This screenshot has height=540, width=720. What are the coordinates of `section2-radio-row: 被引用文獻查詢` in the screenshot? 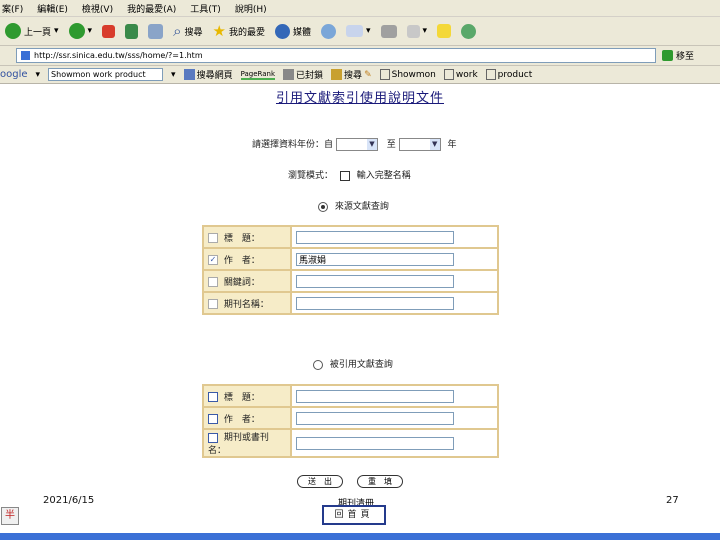 It's located at (353, 363).